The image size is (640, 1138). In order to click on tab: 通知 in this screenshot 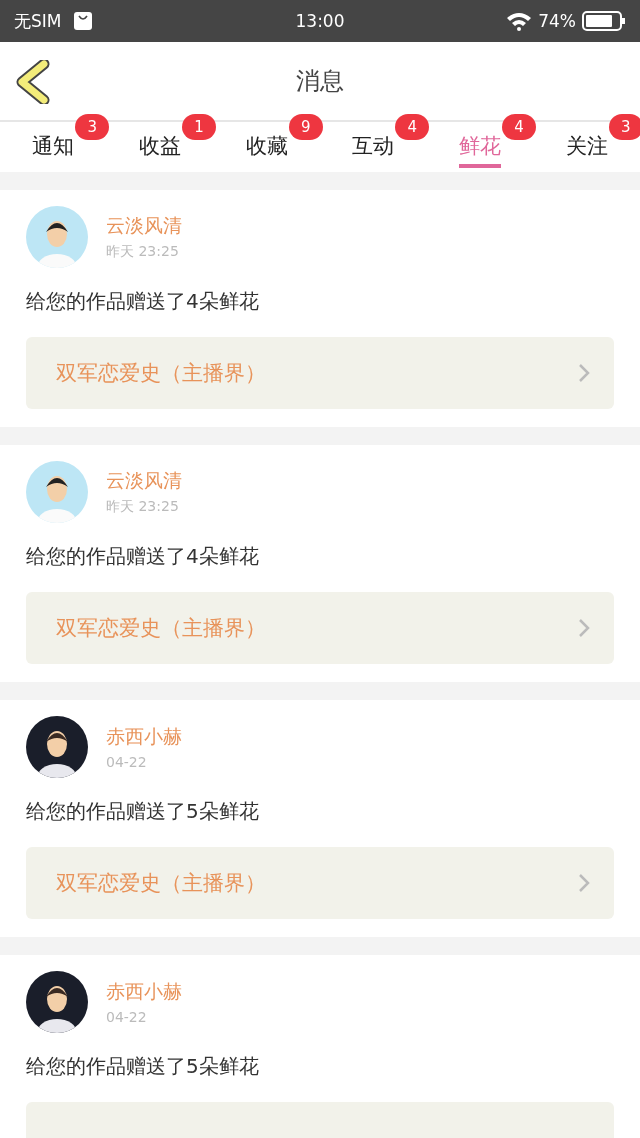, I will do `click(53, 147)`.